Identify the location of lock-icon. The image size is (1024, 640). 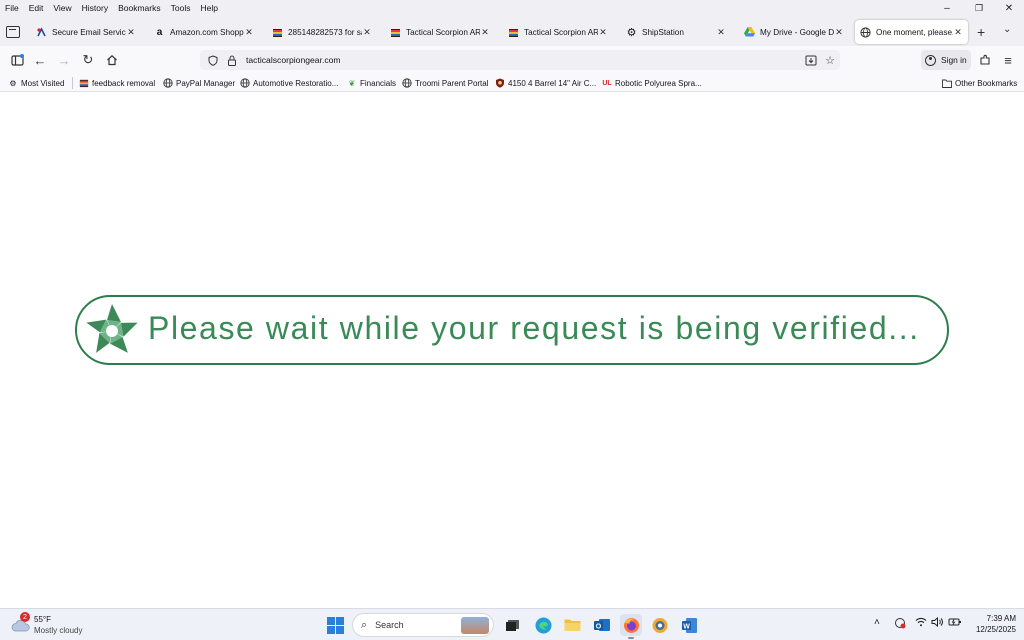
(232, 60).